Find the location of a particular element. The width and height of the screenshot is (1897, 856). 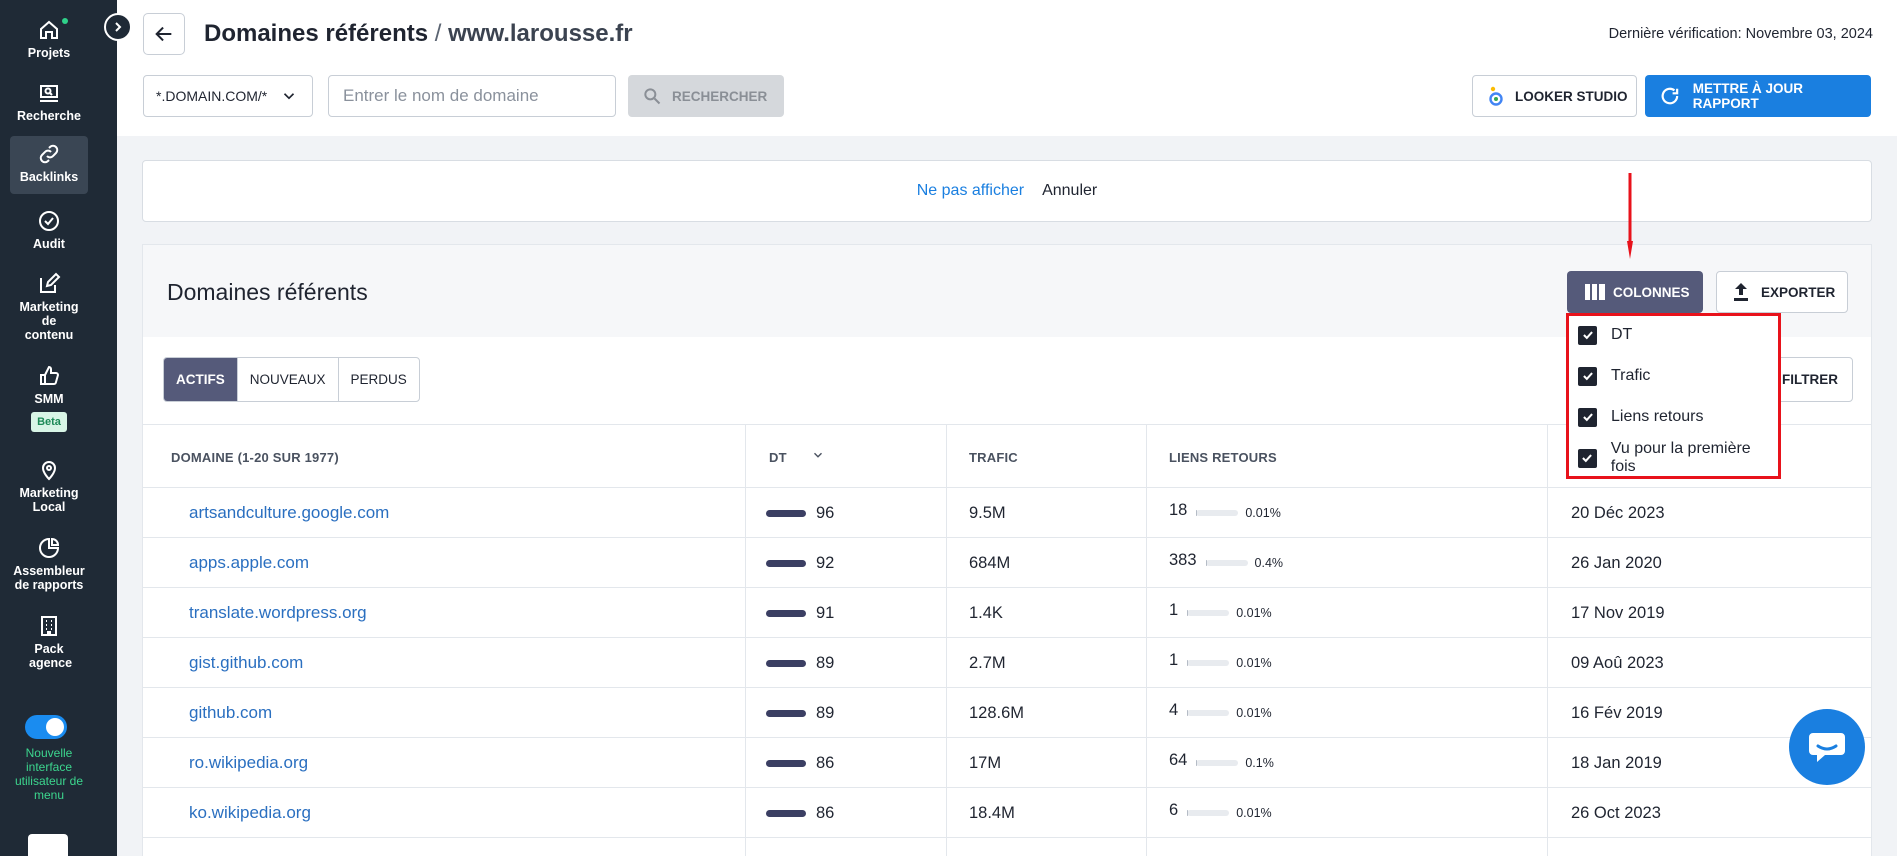

backlinks-share-percent: 0.4% is located at coordinates (1269, 563).